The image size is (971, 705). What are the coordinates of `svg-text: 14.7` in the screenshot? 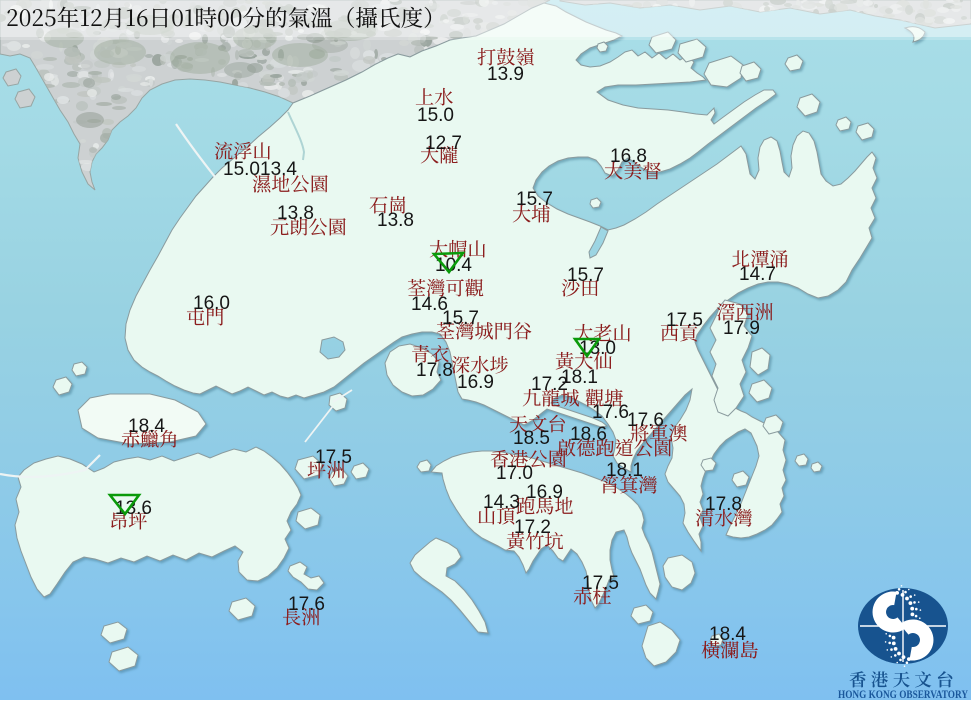 It's located at (757, 274).